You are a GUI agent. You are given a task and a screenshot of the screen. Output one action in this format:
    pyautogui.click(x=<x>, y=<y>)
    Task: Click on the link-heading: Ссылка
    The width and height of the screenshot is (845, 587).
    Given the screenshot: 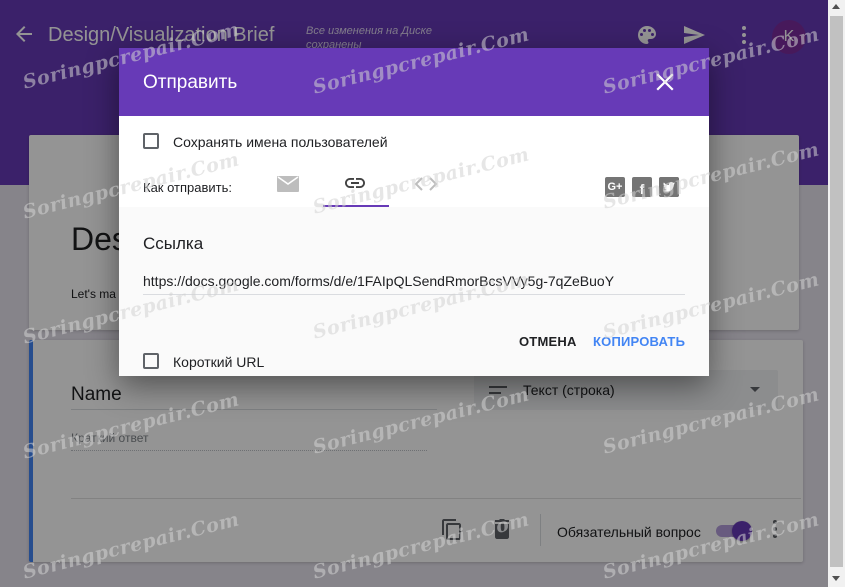 What is the action you would take?
    pyautogui.click(x=173, y=243)
    